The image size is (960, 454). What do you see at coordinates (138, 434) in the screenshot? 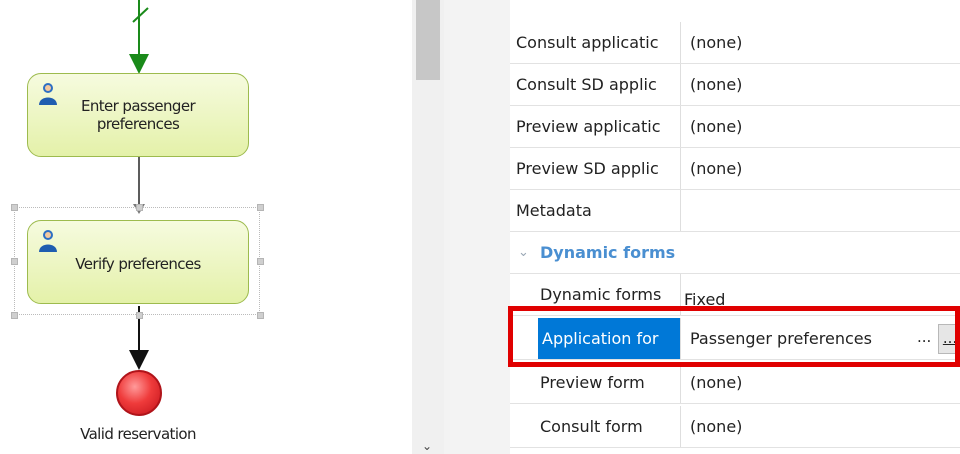
I see `end-event-label: Valid reservation` at bounding box center [138, 434].